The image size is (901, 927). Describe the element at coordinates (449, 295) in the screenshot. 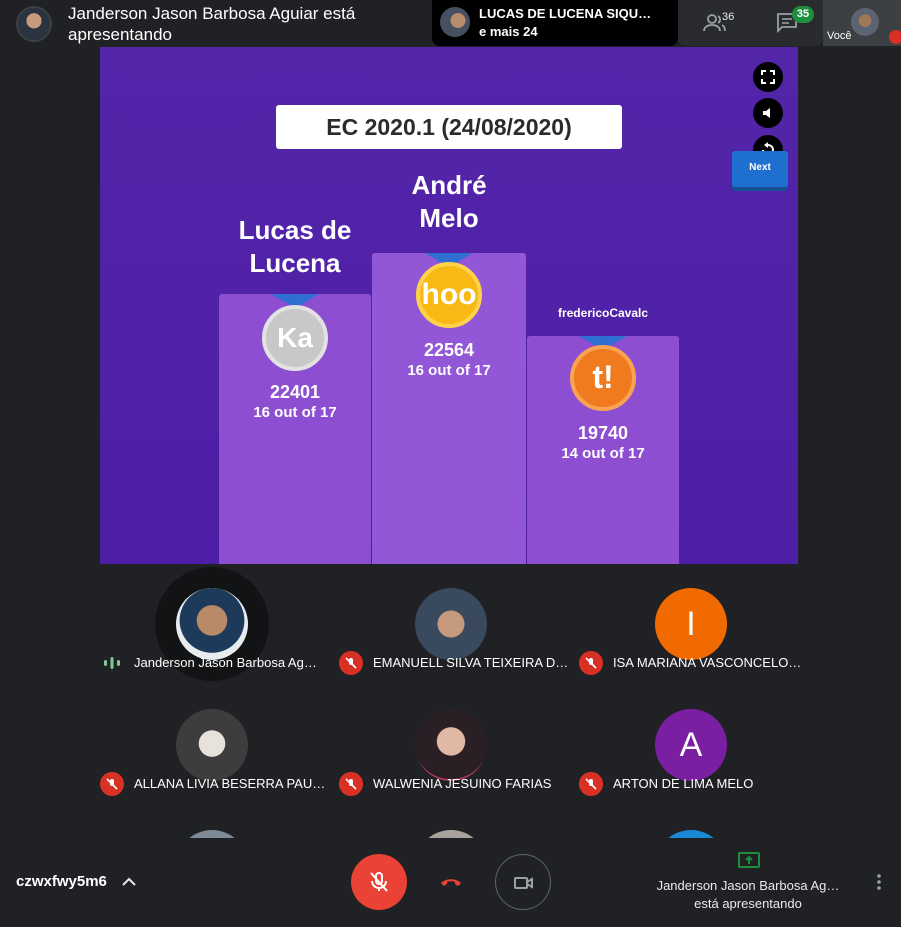

I see `gold-medal-icon: hoo` at that location.